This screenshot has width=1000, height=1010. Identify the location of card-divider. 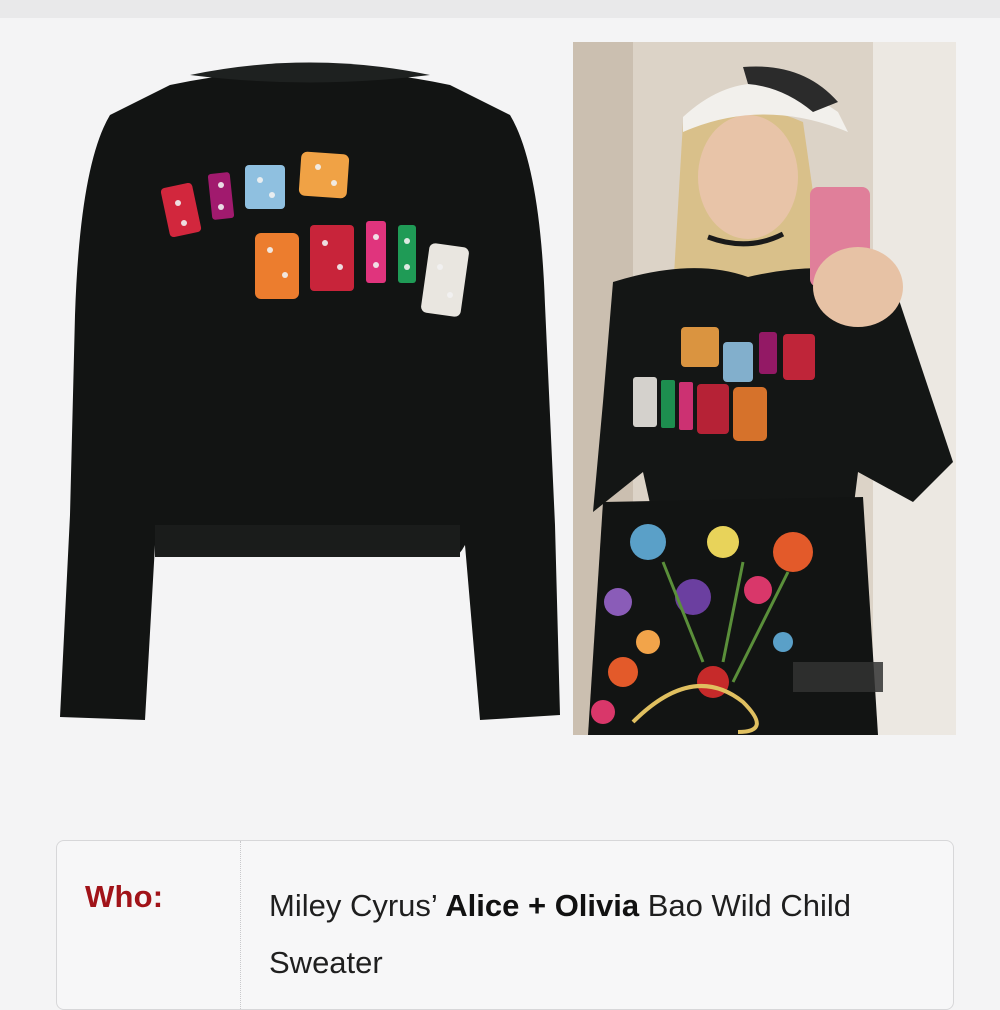
(240, 925).